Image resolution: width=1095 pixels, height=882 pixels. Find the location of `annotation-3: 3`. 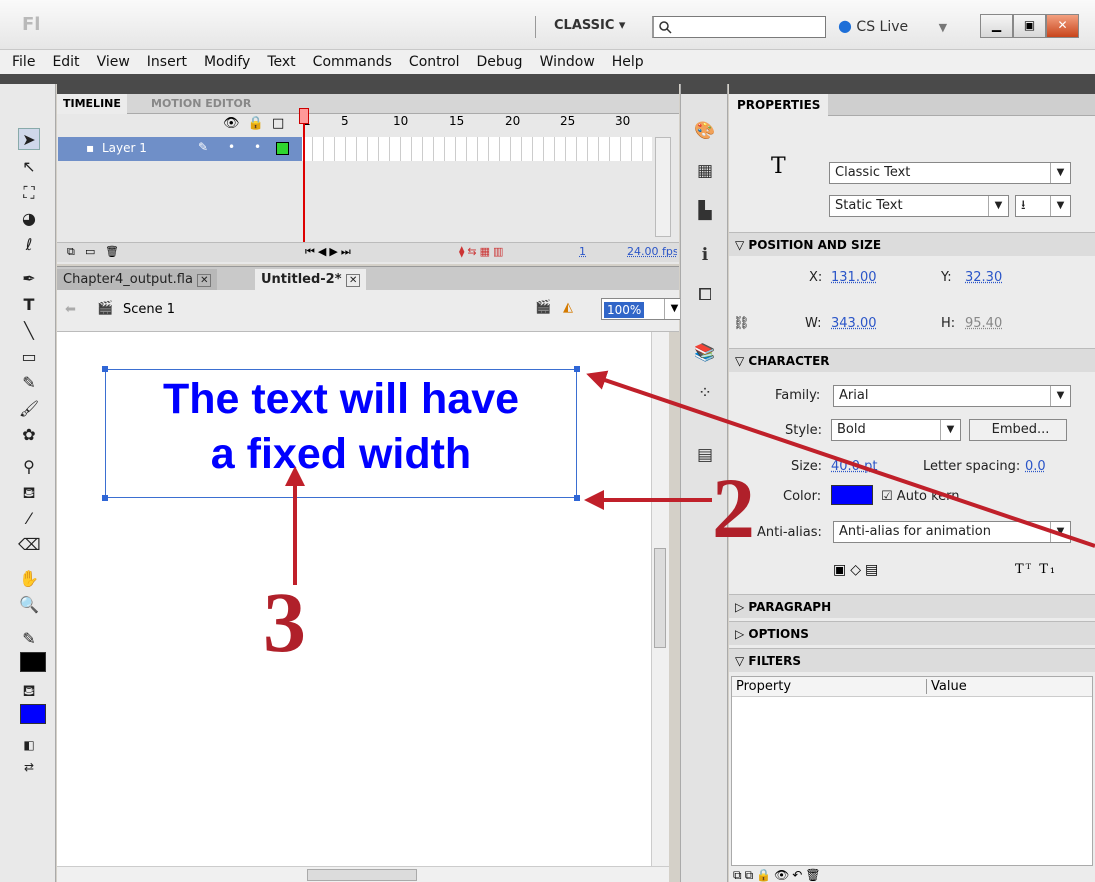

annotation-3: 3 is located at coordinates (284, 622).